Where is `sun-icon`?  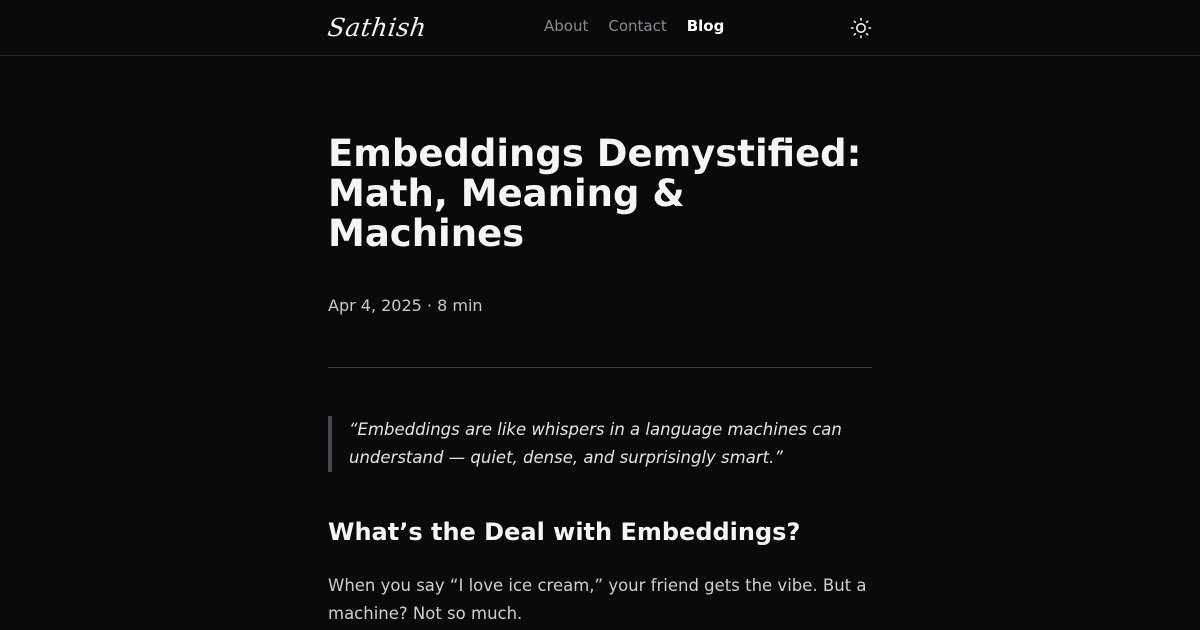 sun-icon is located at coordinates (861, 28).